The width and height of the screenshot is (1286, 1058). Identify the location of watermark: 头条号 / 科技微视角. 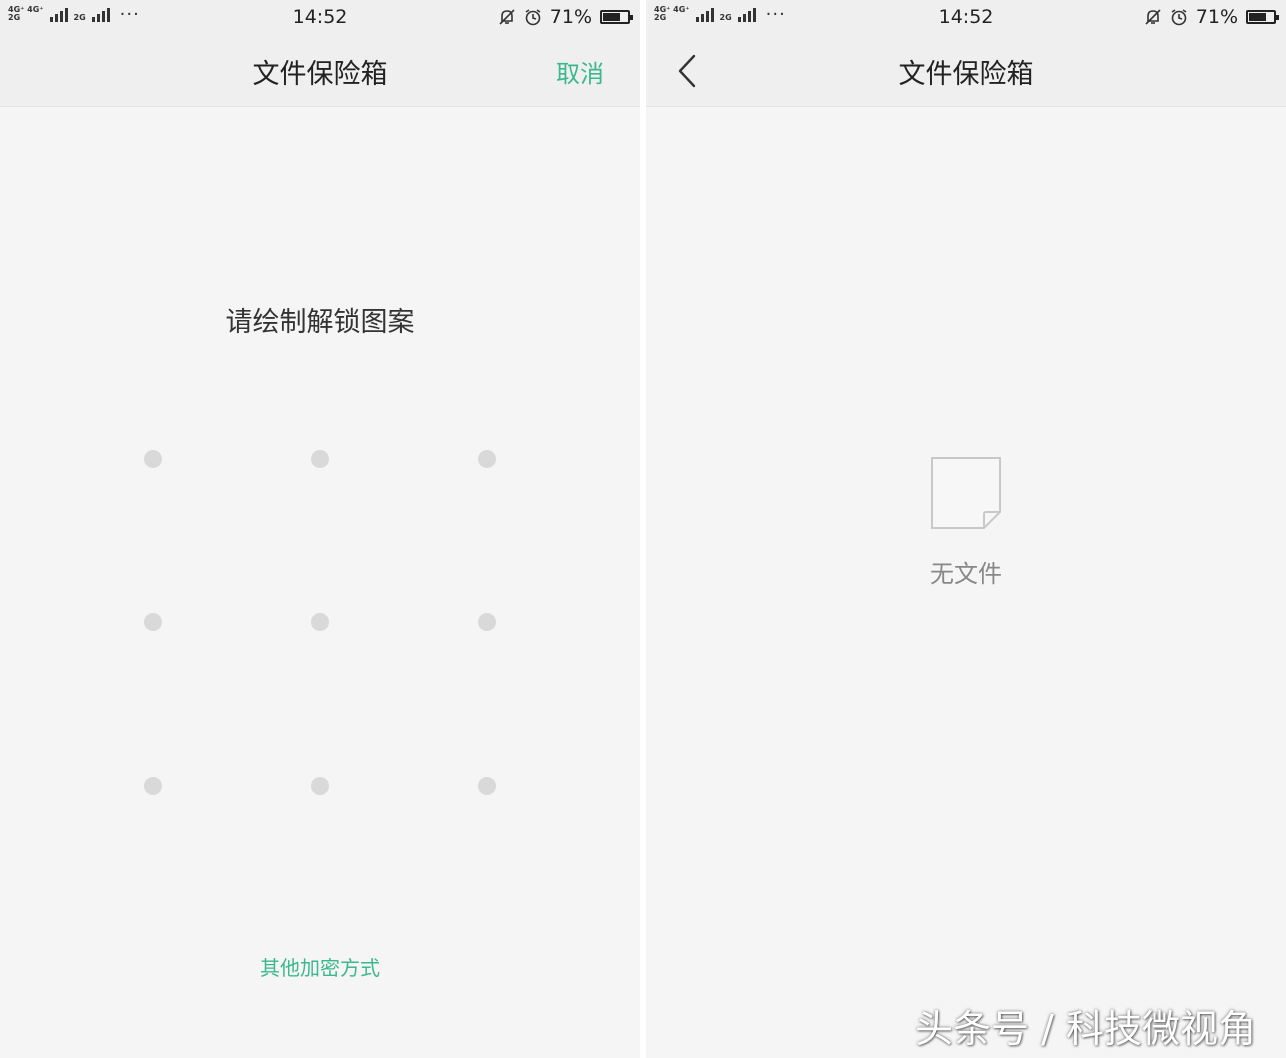
(1085, 1029).